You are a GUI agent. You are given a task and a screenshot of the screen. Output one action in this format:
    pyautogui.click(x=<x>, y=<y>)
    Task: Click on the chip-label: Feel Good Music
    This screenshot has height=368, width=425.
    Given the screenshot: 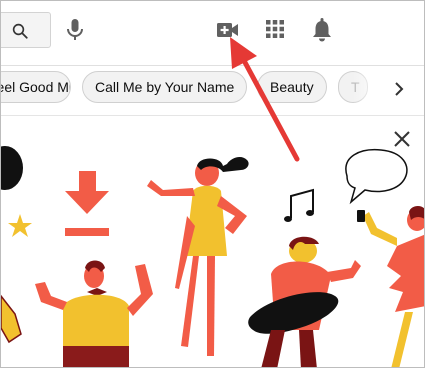 What is the action you would take?
    pyautogui.click(x=35, y=87)
    